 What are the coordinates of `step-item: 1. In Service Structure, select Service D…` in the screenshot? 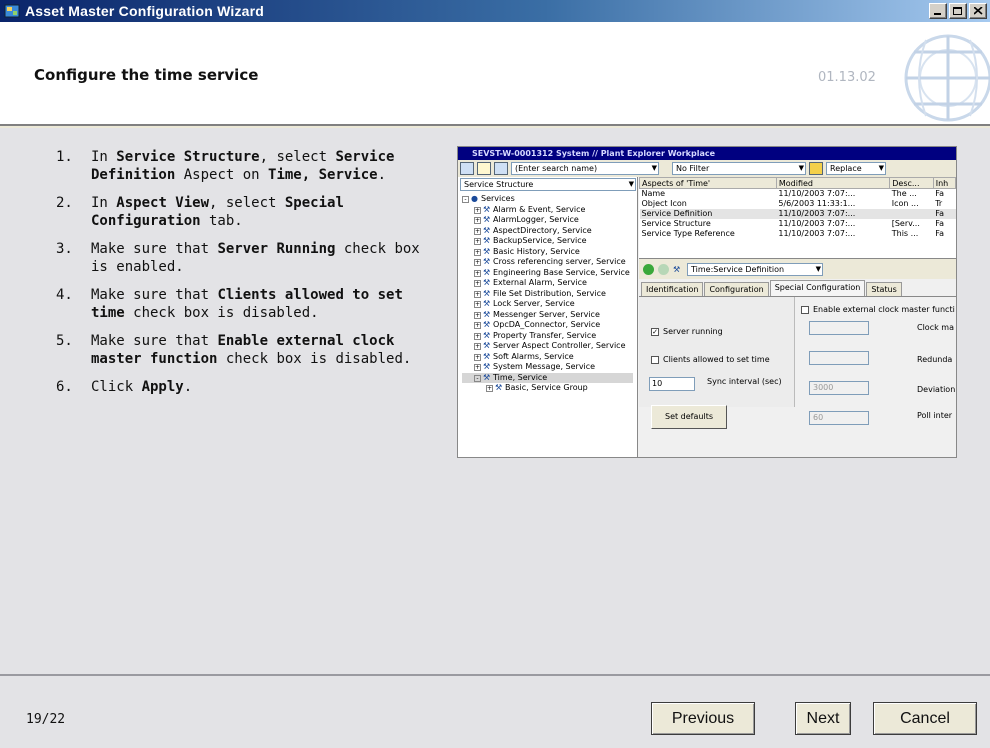 It's located at (244, 166).